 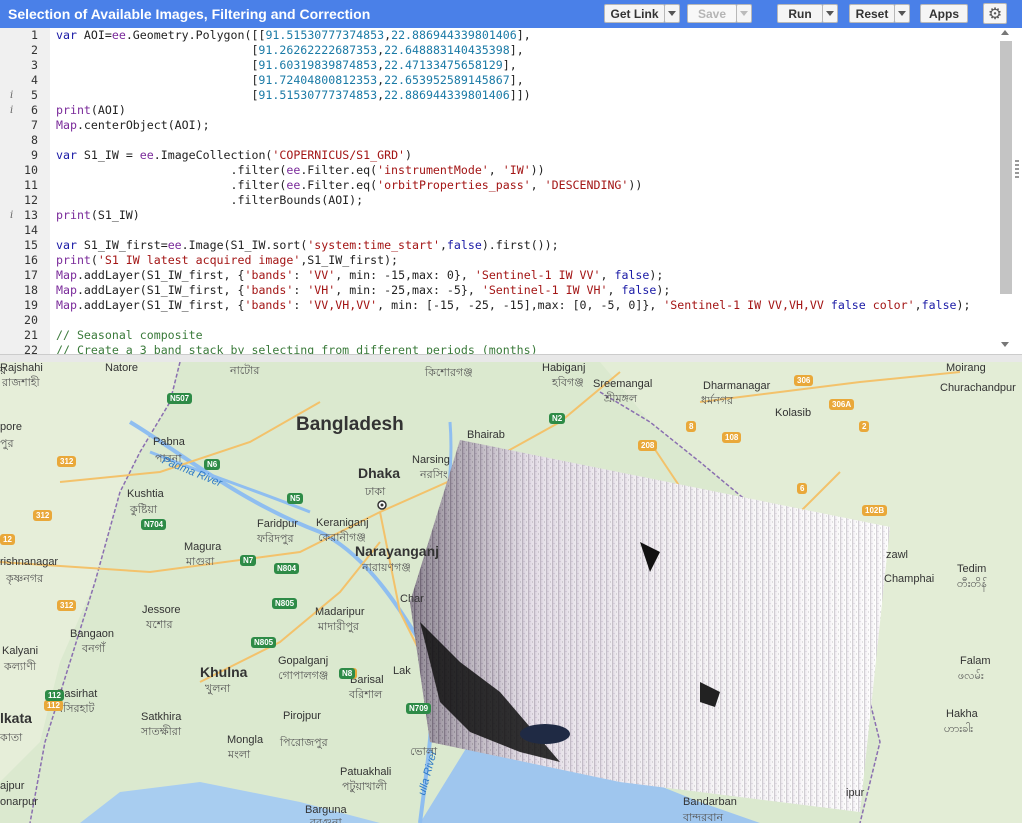 I want to click on editor-scrollbar, so click(x=1006, y=167).